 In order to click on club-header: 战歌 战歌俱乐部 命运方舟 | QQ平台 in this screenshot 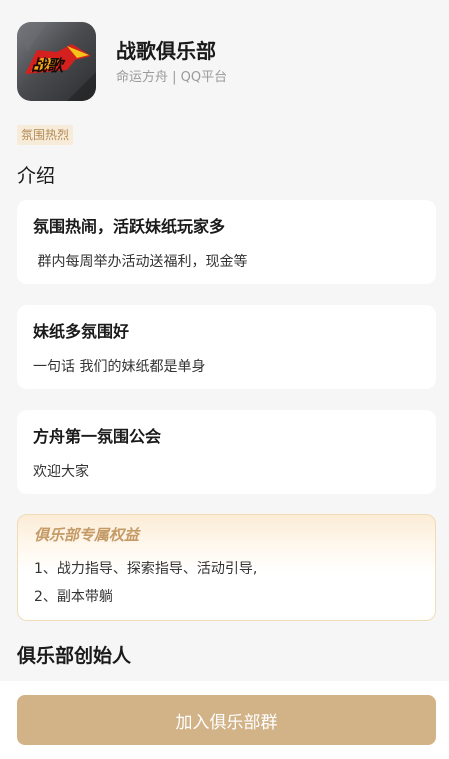, I will do `click(122, 61)`.